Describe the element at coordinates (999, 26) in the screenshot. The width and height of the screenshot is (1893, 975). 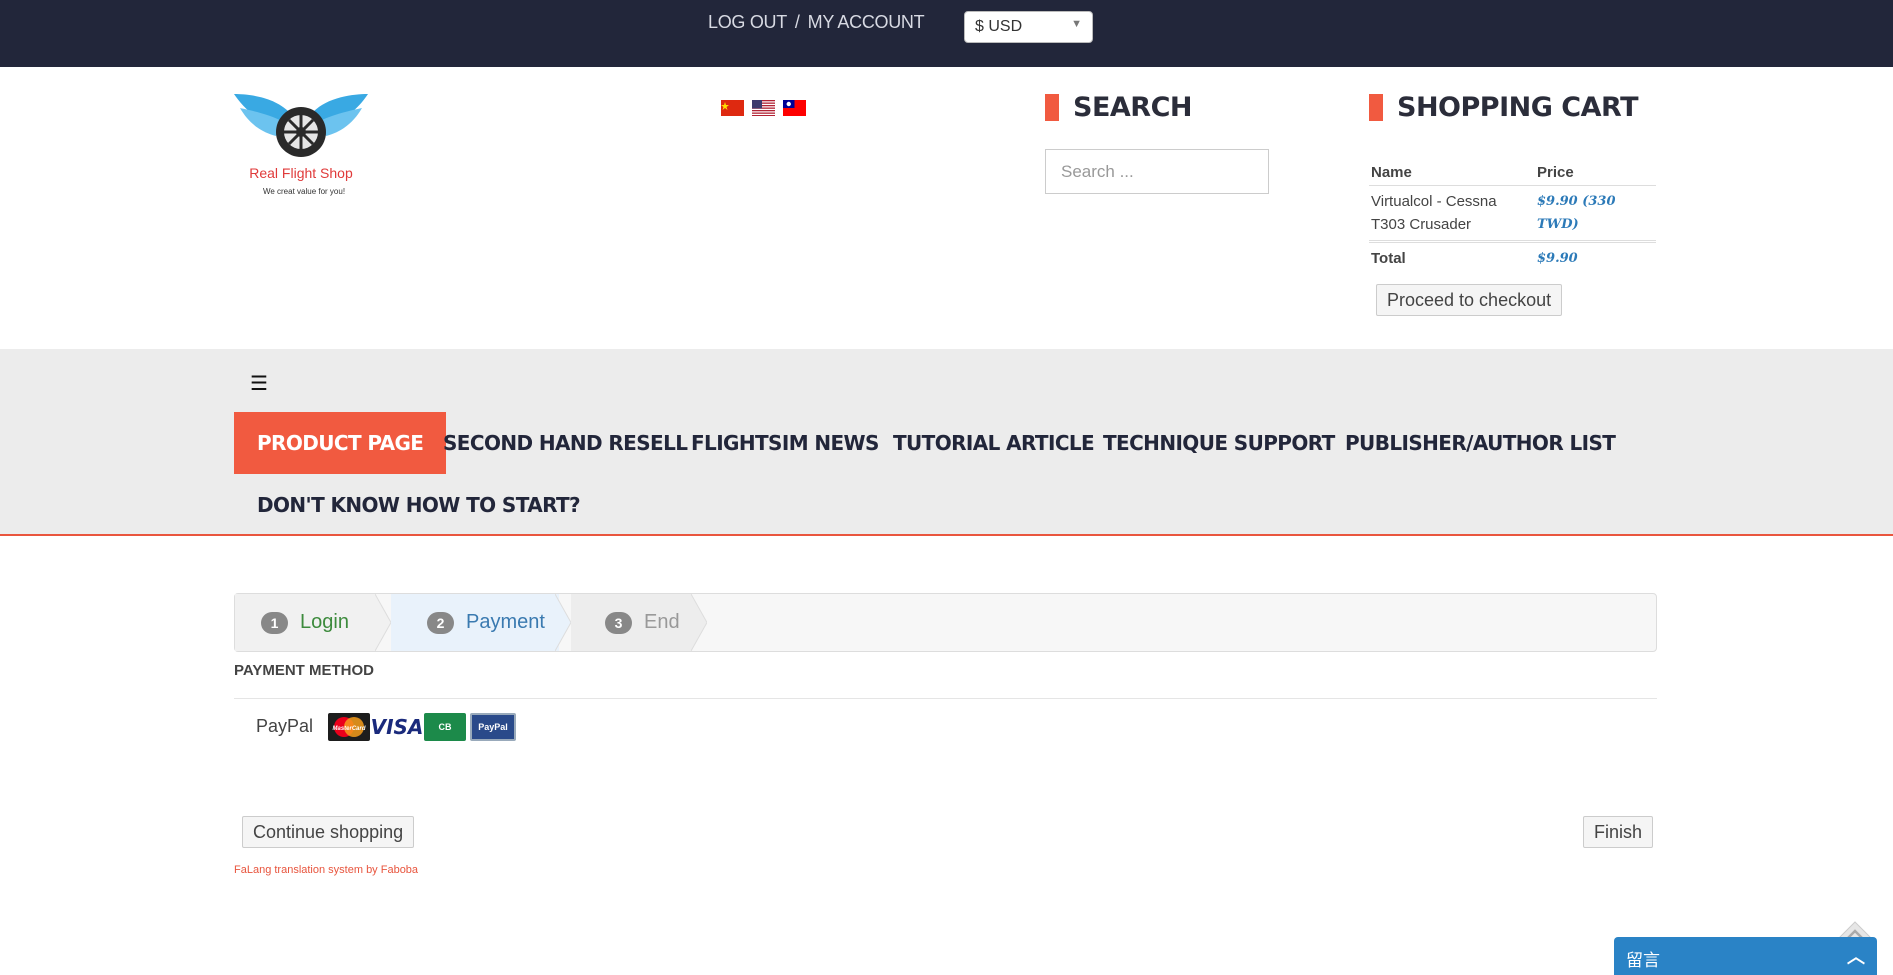
I see `currency-value: $ USD` at that location.